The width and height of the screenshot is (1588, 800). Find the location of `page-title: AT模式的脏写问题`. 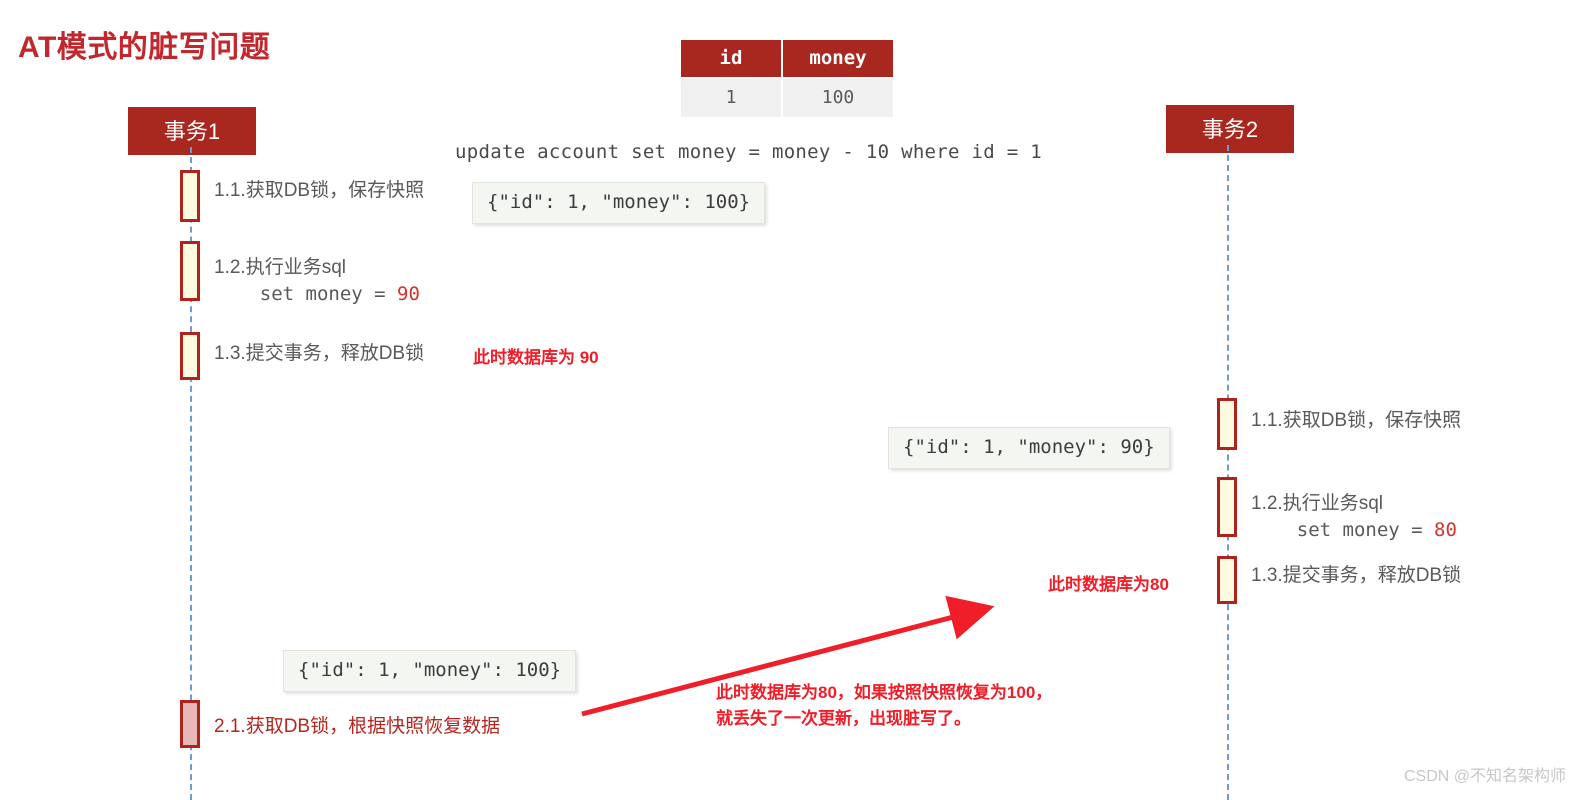

page-title: AT模式的脏写问题 is located at coordinates (144, 47).